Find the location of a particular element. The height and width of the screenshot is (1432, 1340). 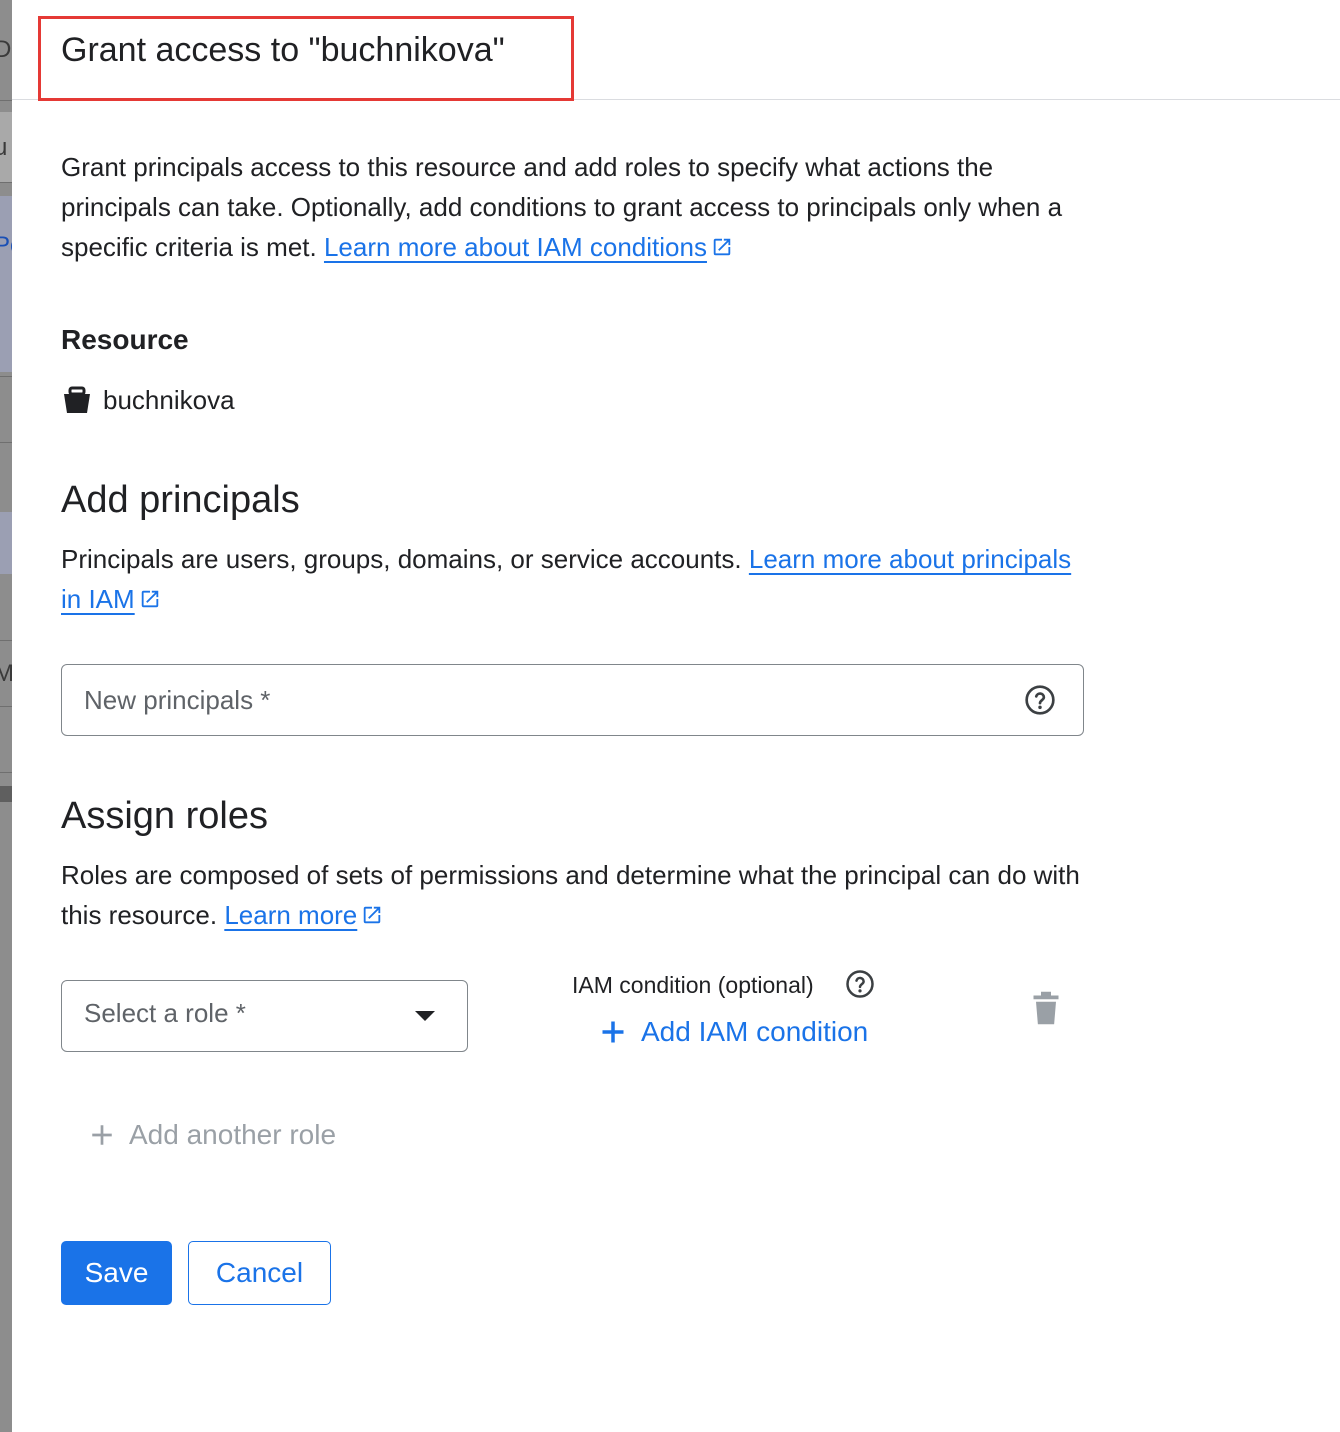

bucket-icon is located at coordinates (77, 399).